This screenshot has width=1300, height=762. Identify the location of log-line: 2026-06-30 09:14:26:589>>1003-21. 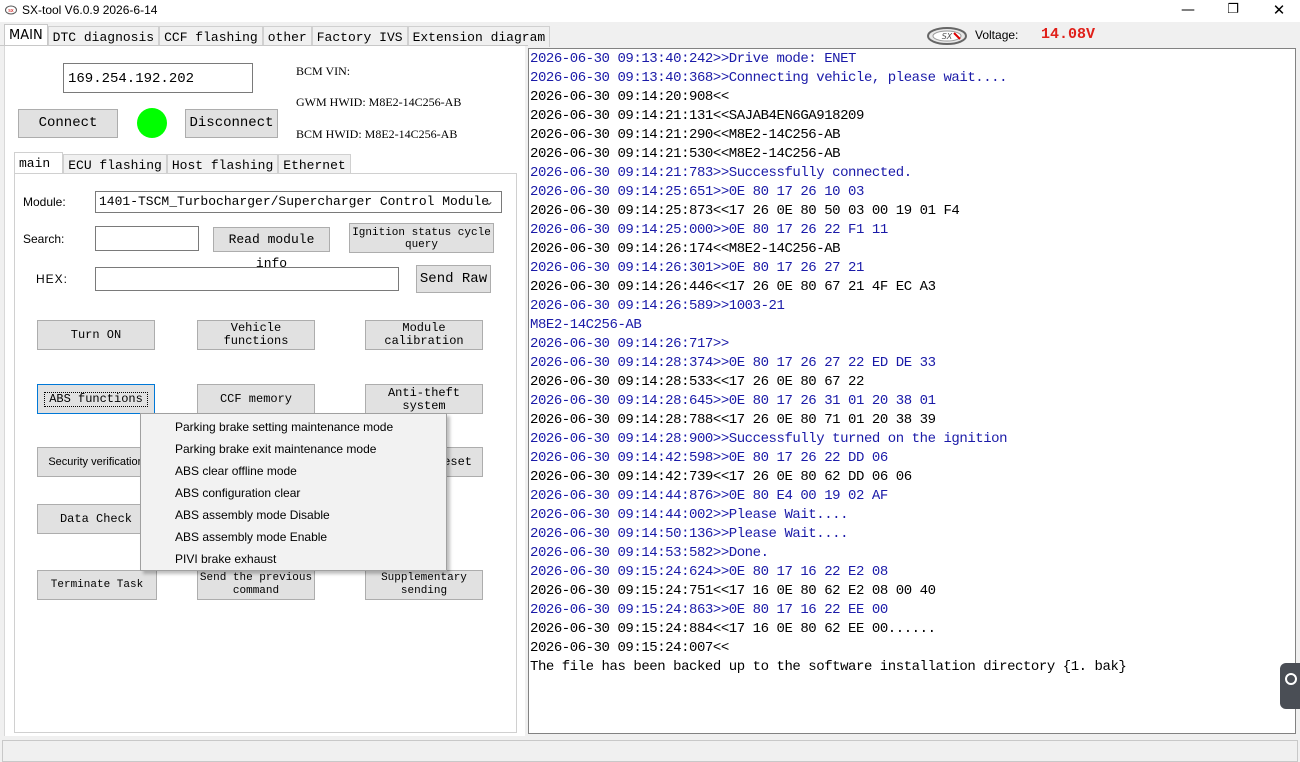
(657, 306).